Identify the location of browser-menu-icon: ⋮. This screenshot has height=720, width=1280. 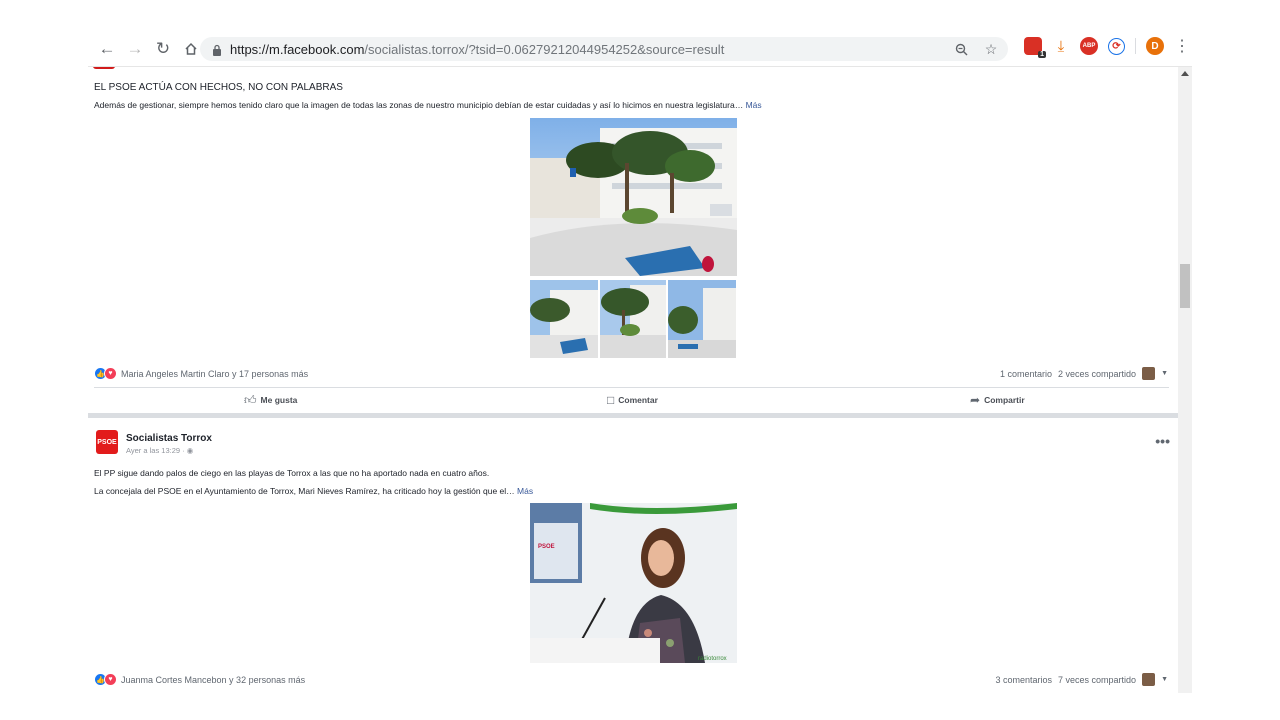
(1182, 46).